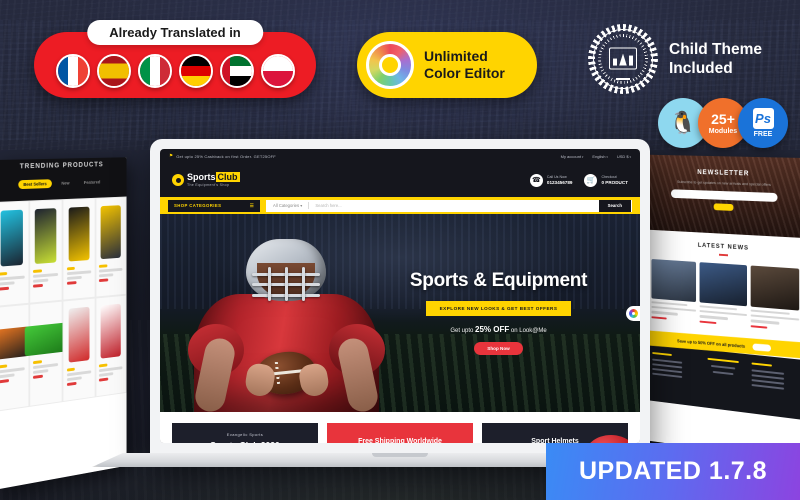 This screenshot has width=800, height=500. Describe the element at coordinates (400, 433) in the screenshot. I see `promo-banner-1: Free Shipping Worldwide` at that location.